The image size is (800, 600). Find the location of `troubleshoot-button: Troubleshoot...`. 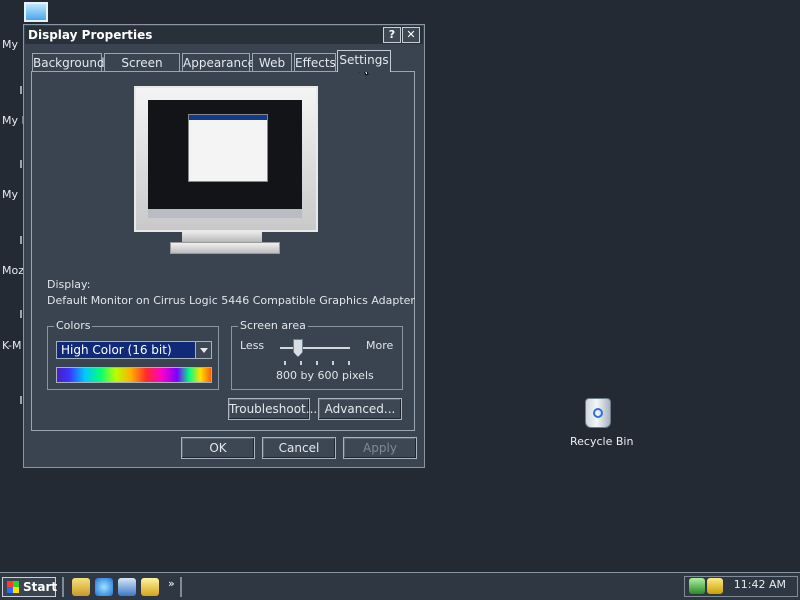

troubleshoot-button: Troubleshoot... is located at coordinates (272, 409).